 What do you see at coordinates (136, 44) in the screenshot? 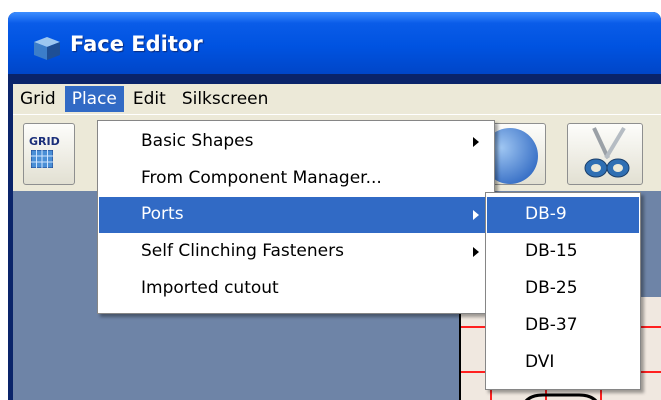
I see `window-title: Face Editor` at bounding box center [136, 44].